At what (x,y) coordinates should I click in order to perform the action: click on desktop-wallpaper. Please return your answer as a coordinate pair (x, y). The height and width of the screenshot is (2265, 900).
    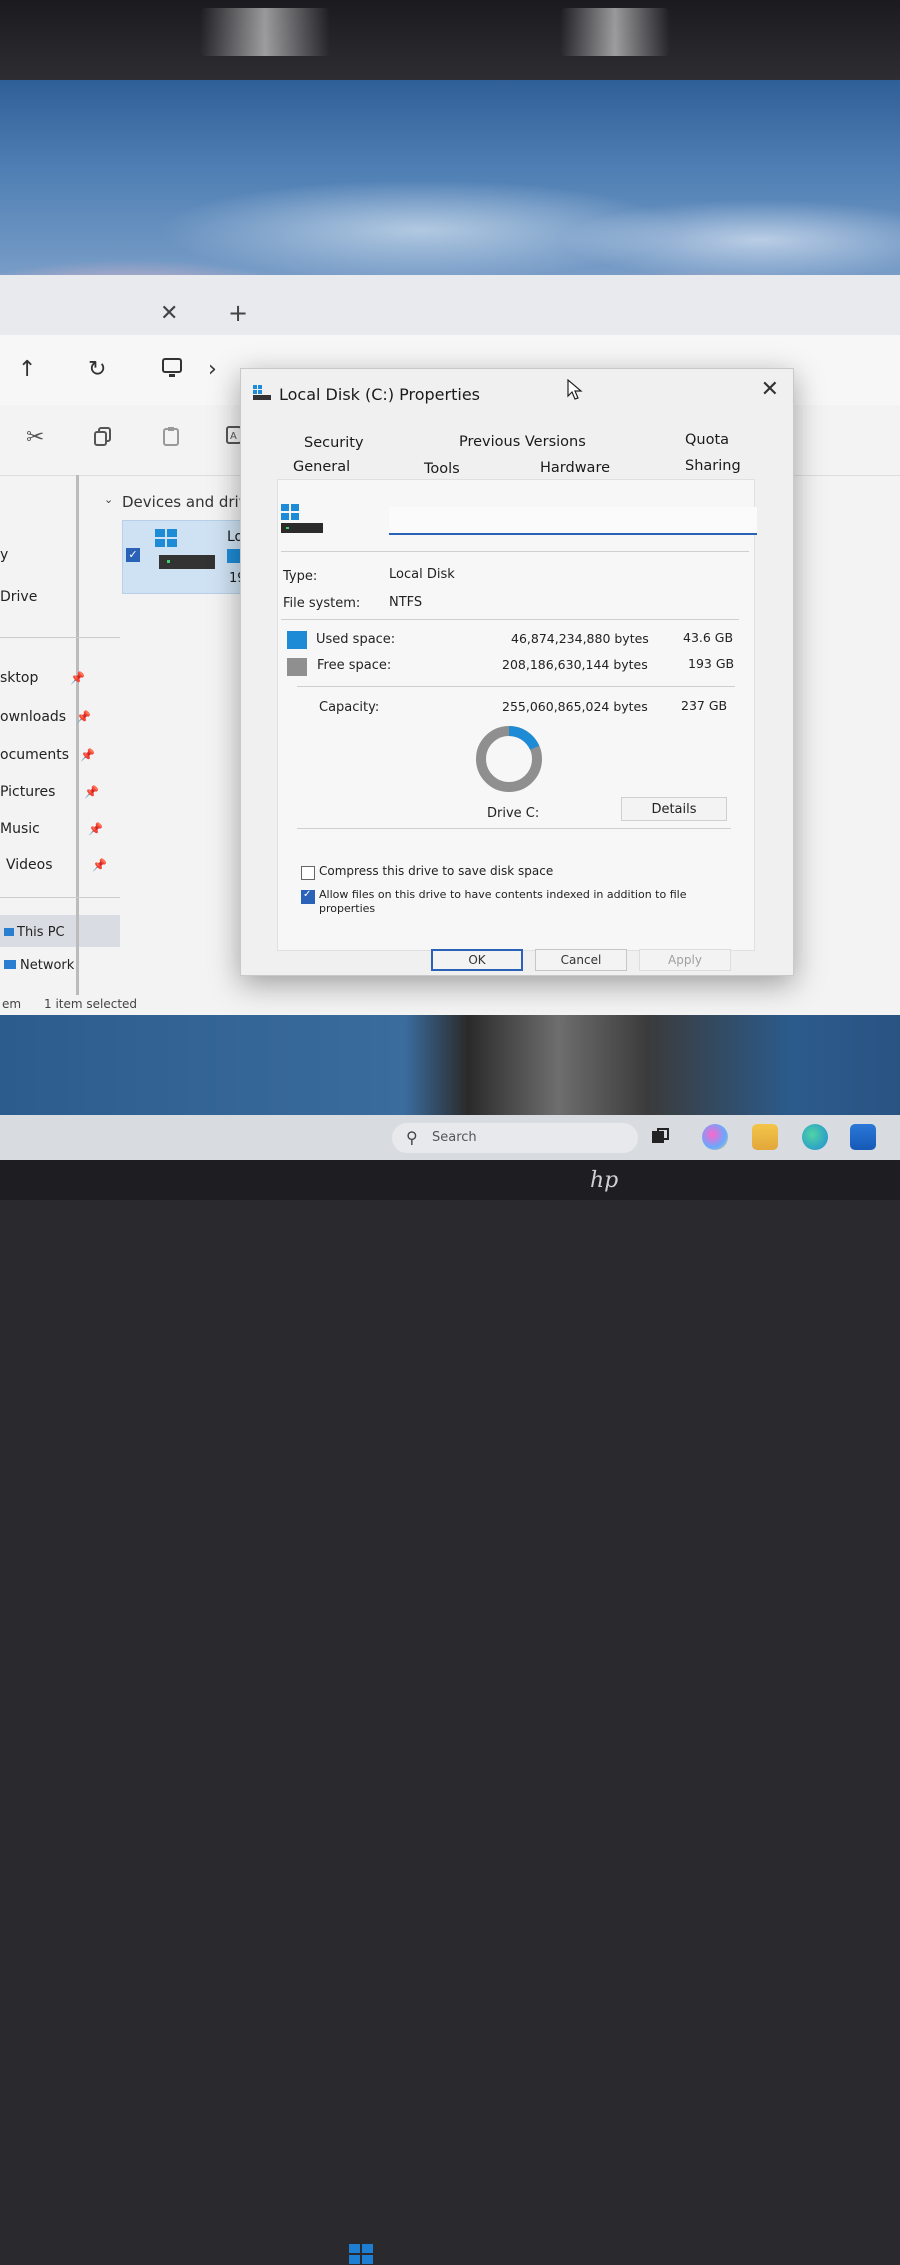
    Looking at the image, I should click on (450, 180).